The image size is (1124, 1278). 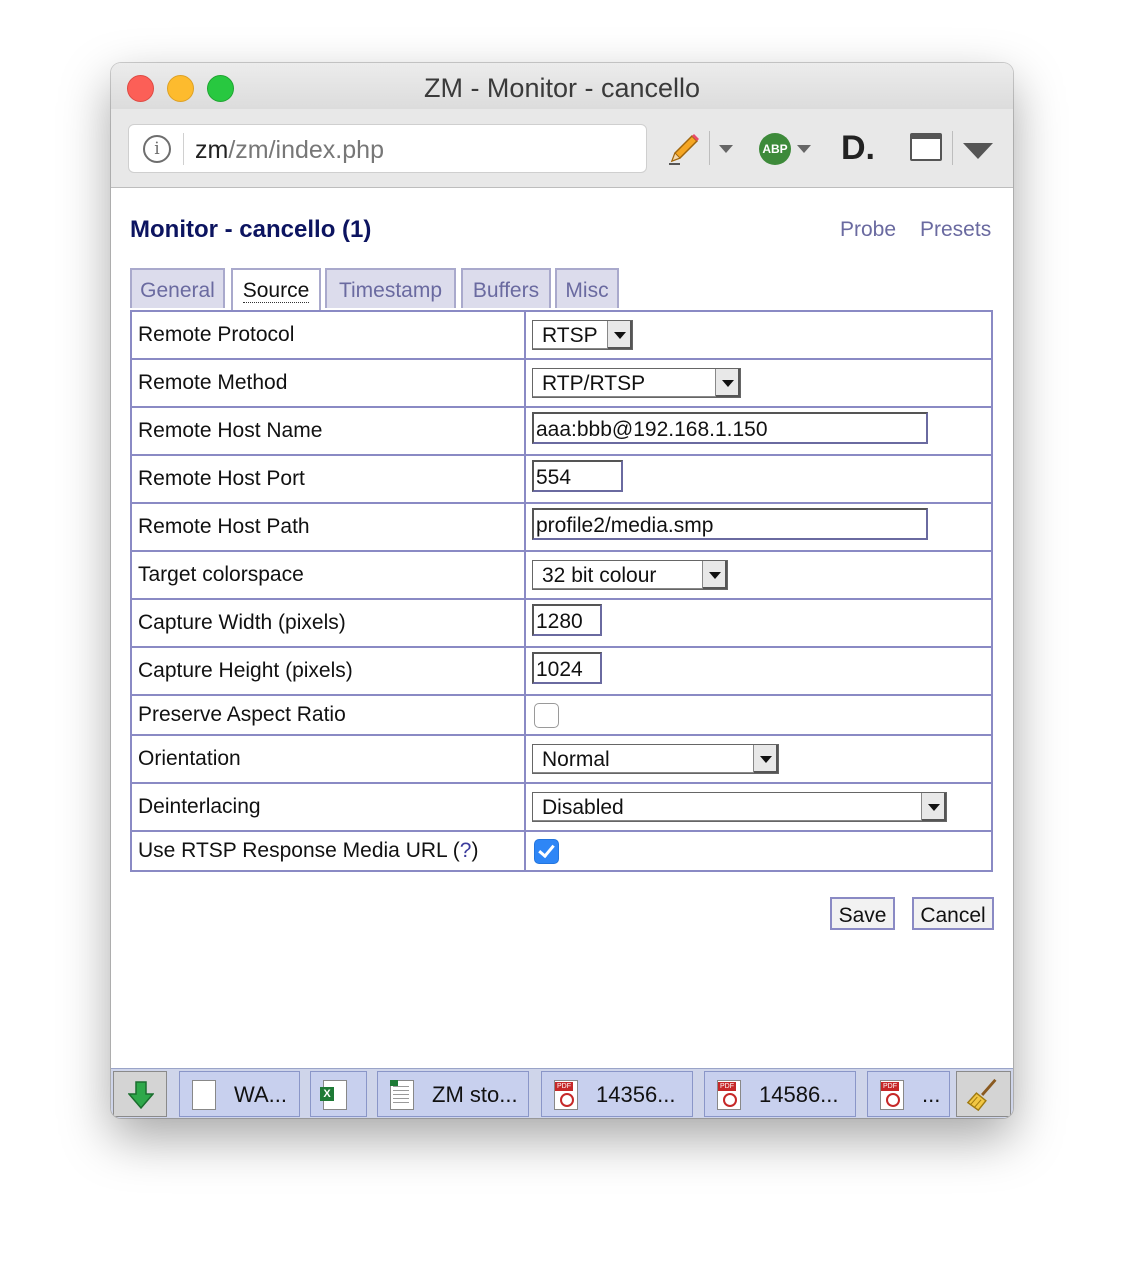 I want to click on url-host: zm, so click(x=212, y=150).